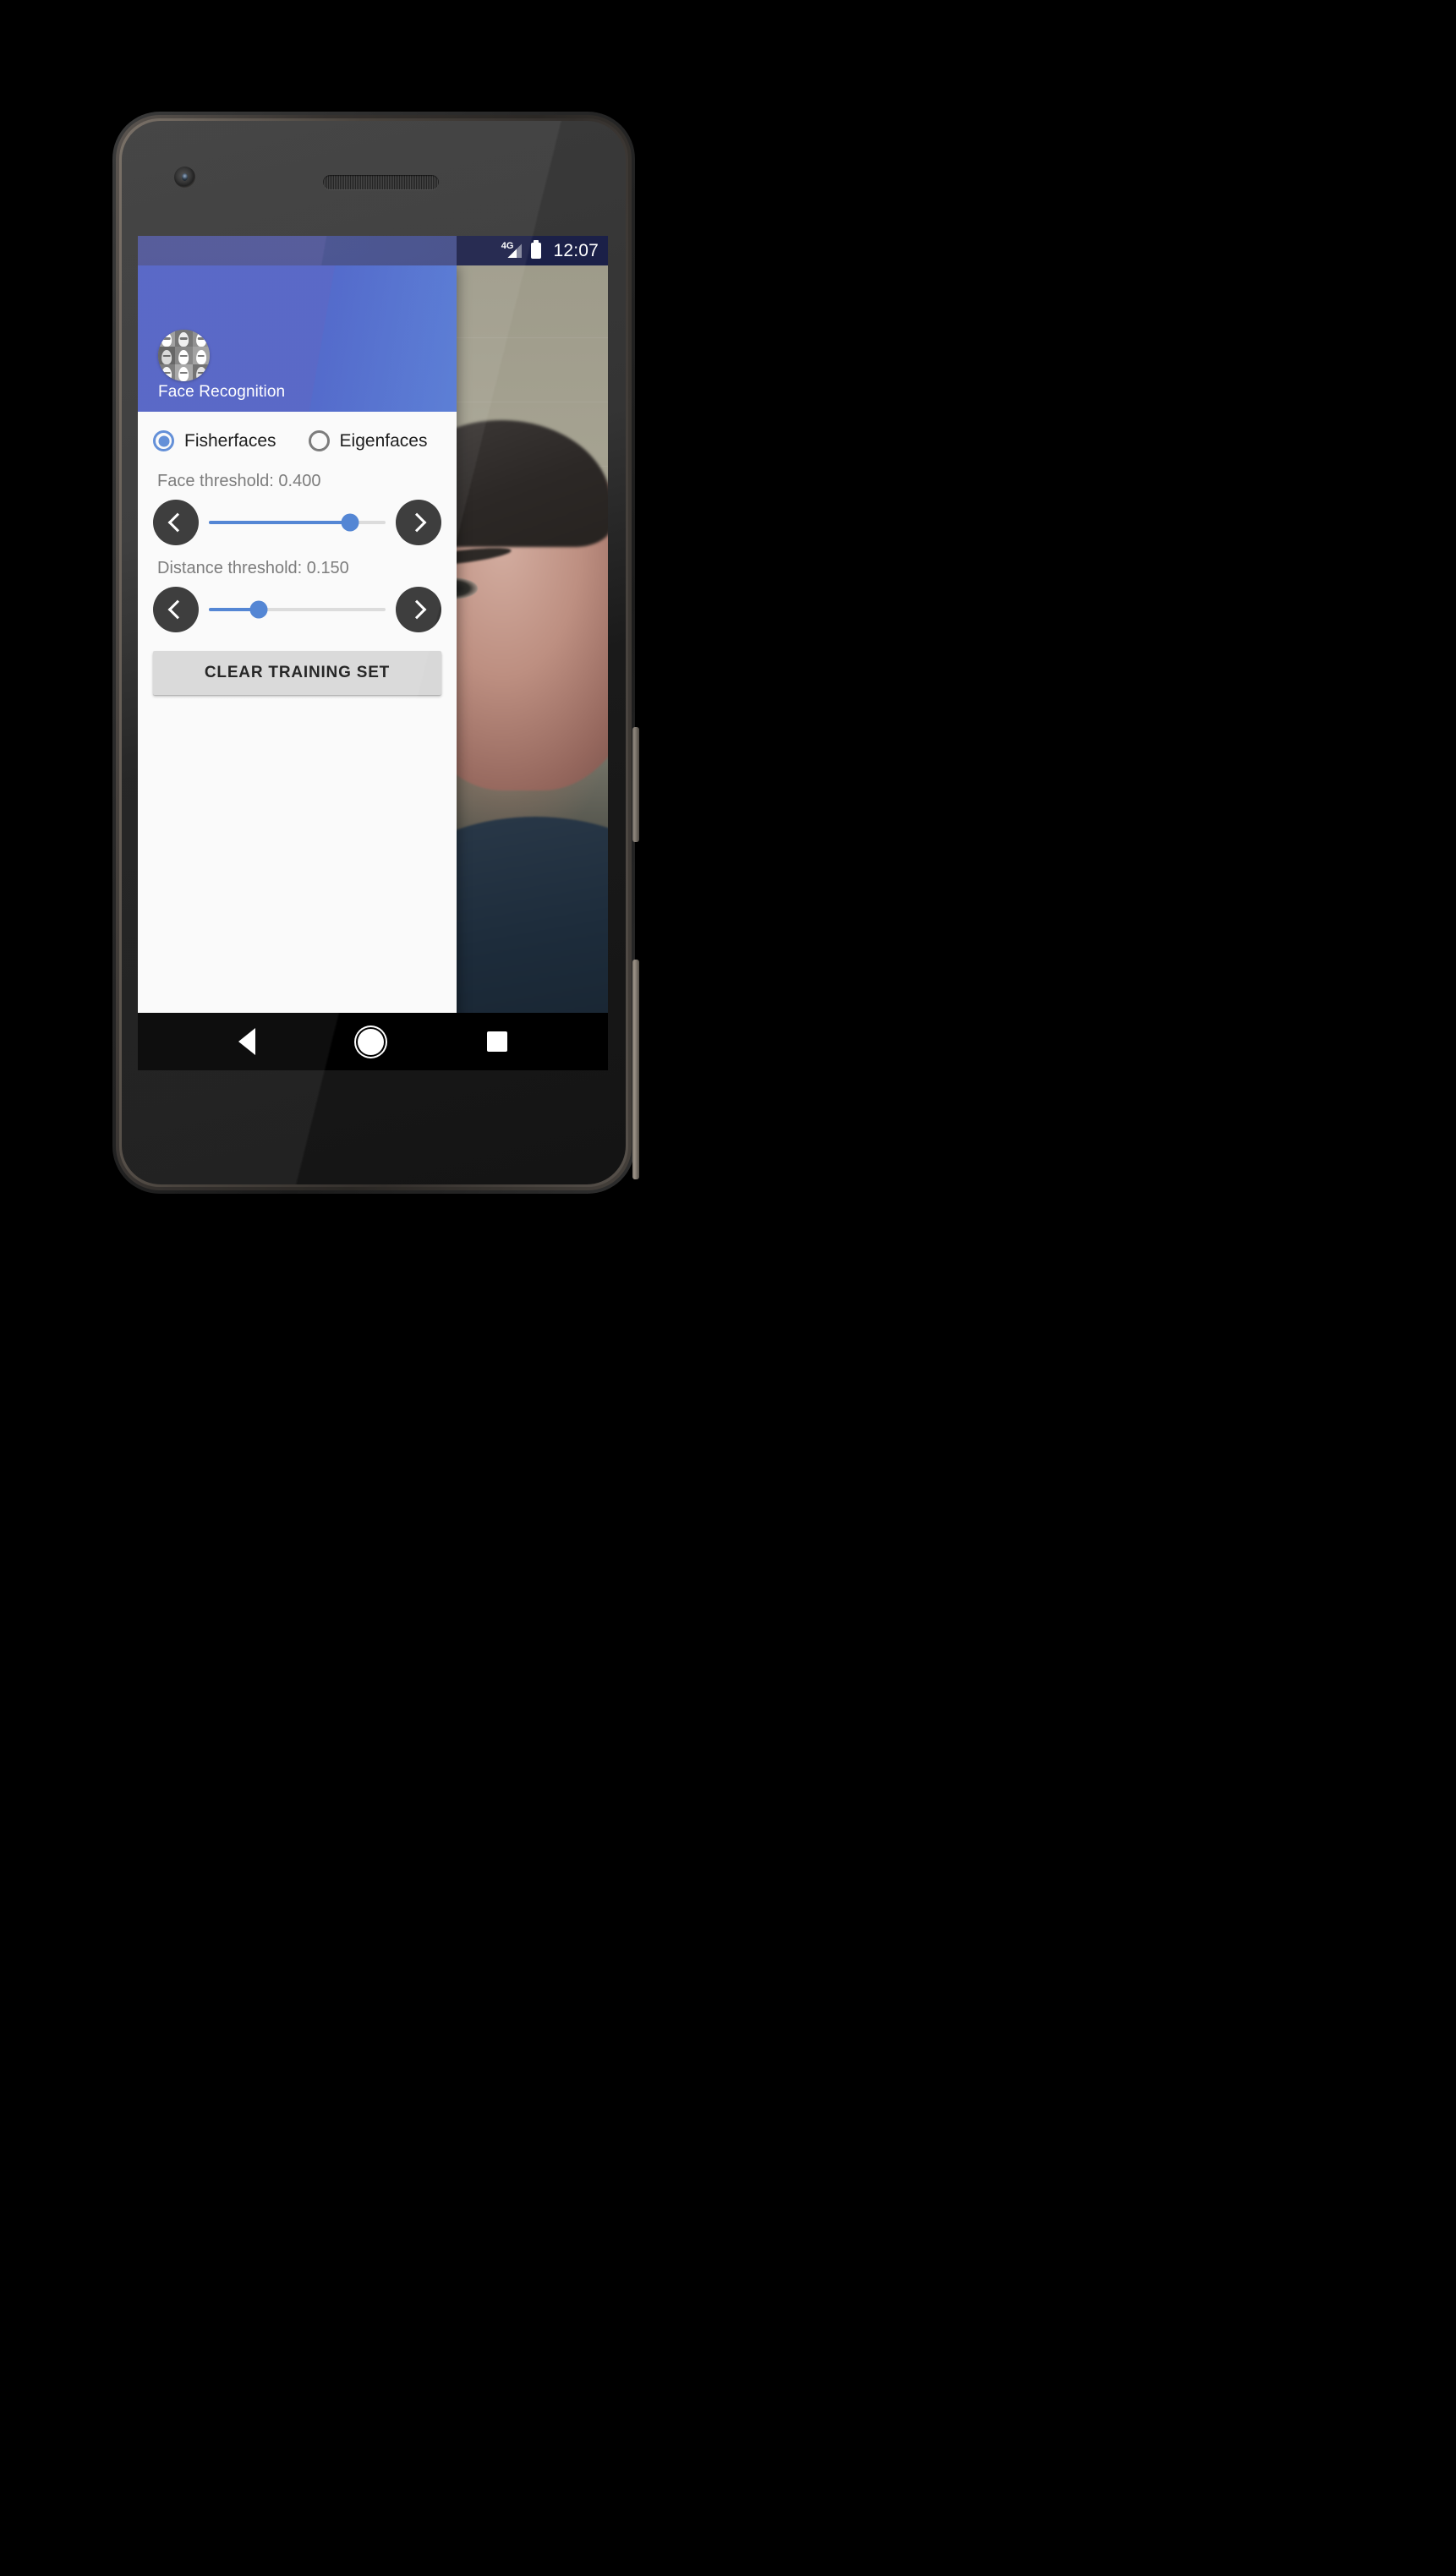 This screenshot has height=2576, width=1456. I want to click on app-title: Face Recognition, so click(222, 392).